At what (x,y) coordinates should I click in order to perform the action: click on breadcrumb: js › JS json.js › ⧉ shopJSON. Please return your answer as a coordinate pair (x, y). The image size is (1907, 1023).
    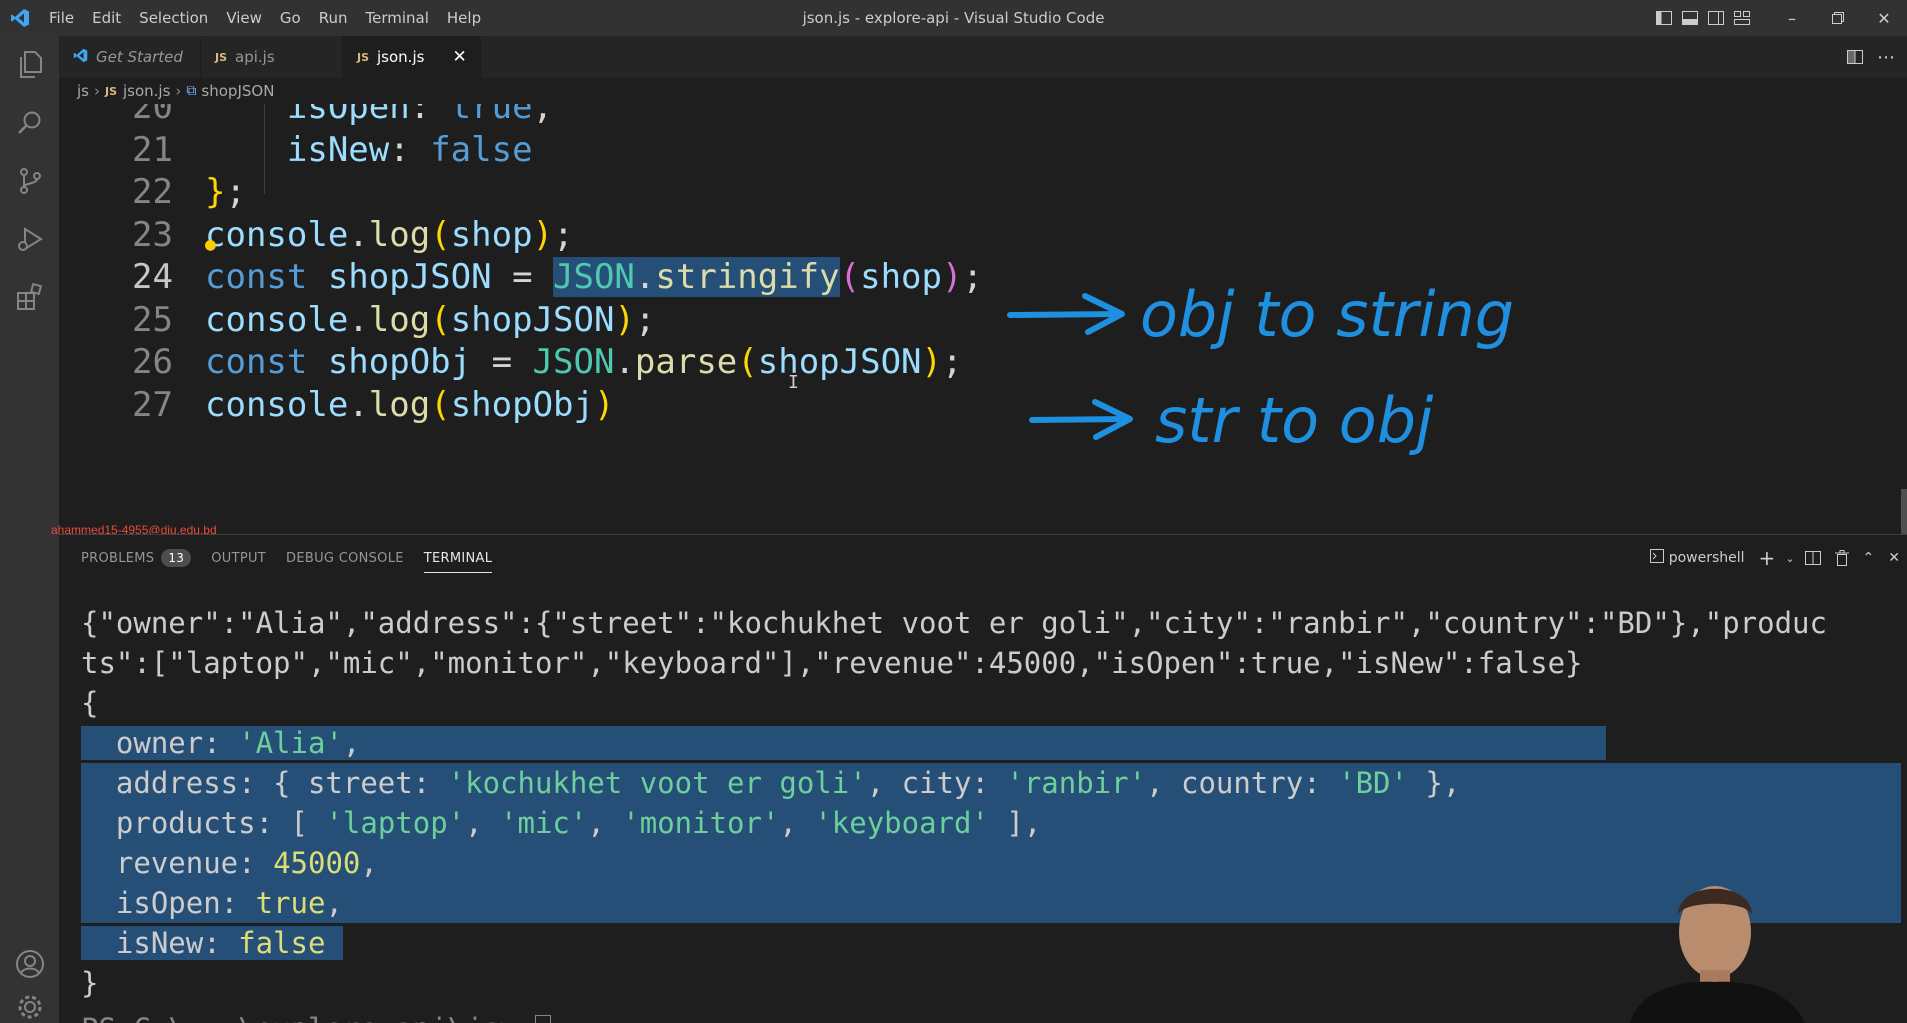
    Looking at the image, I should click on (983, 91).